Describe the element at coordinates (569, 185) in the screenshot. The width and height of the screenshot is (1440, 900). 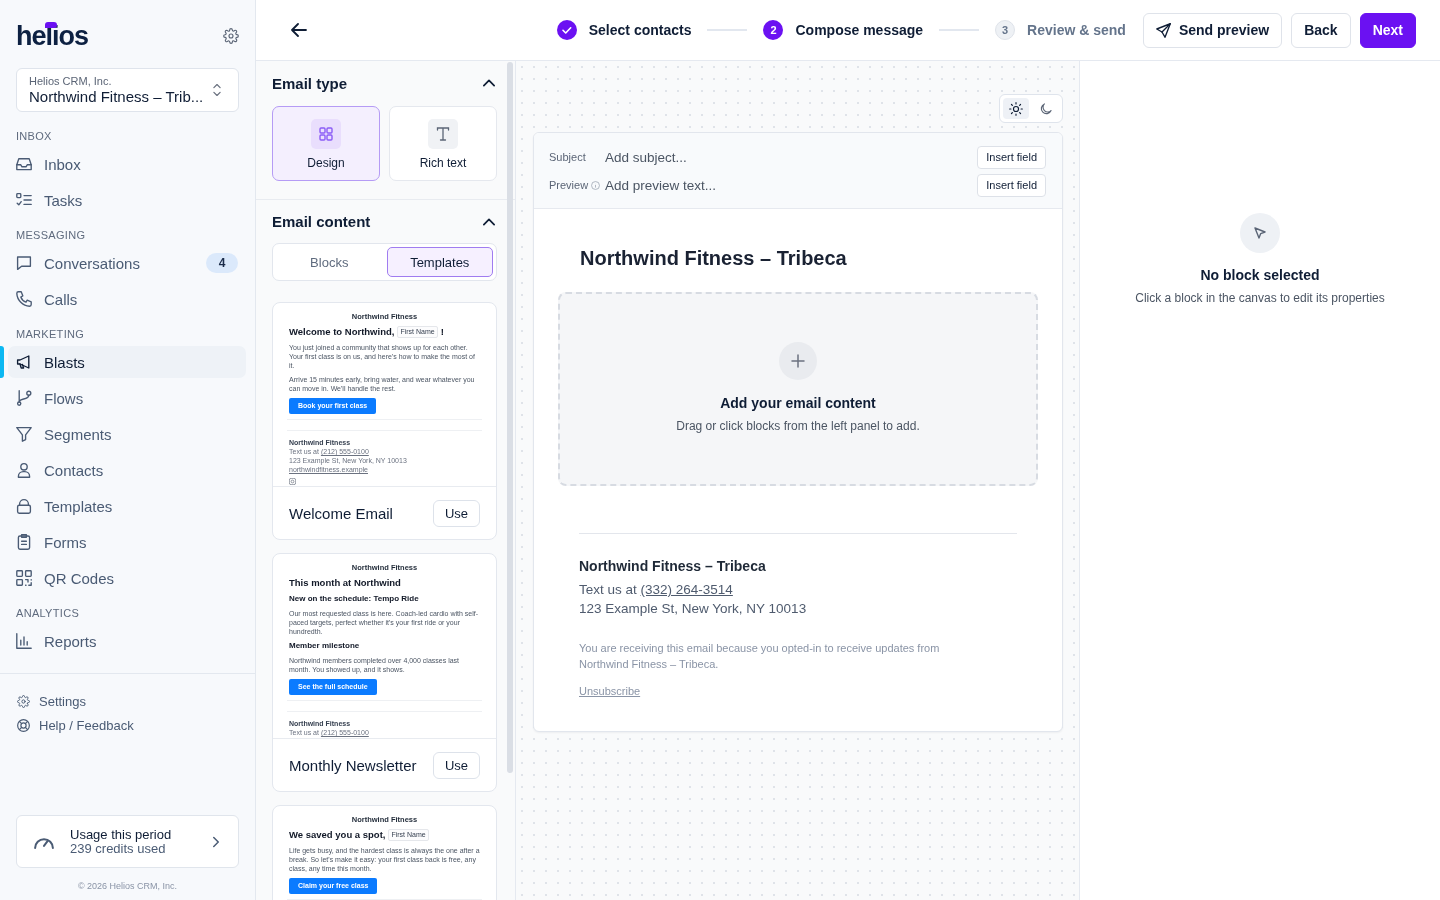
I see `field-label: Preview` at that location.